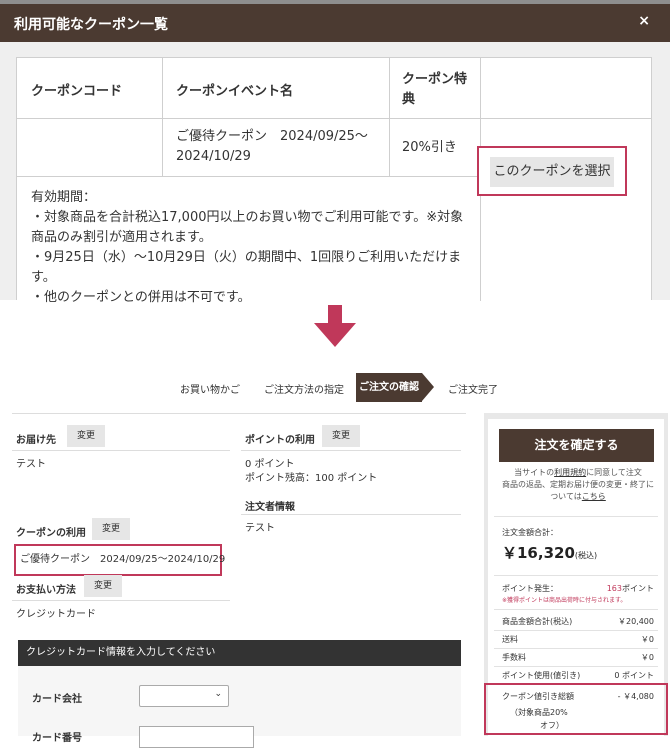 Image resolution: width=670 pixels, height=748 pixels. I want to click on points-note: ※獲得ポイントは商品出荷時に付与されます。, so click(564, 600).